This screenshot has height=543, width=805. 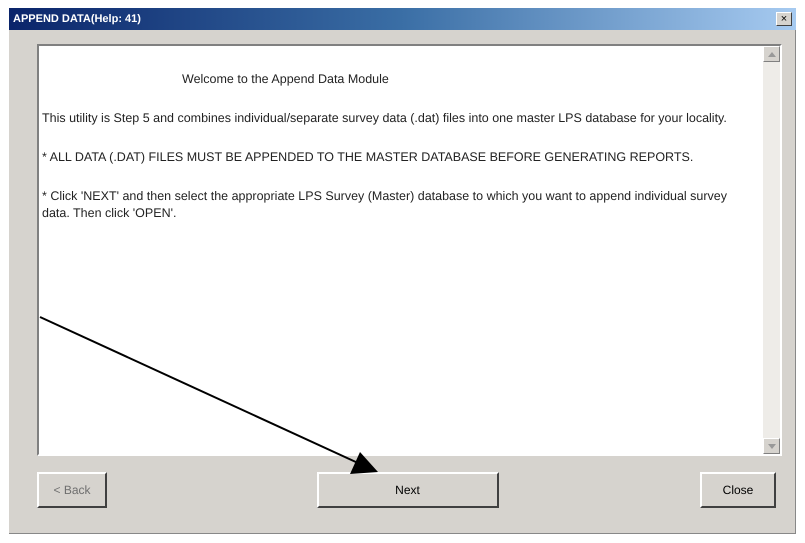 What do you see at coordinates (368, 157) in the screenshot?
I see `paragraph: * ALL DATA (.DAT) FILES MUST BE APPENDED TO THE MASTER DATABASE BEFORE GENERATING REPORTS.` at bounding box center [368, 157].